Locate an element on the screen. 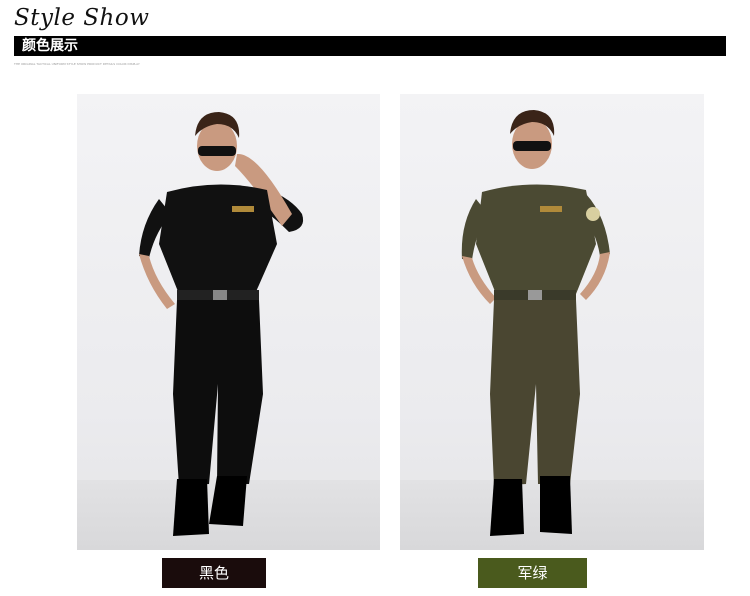  color-tag-army-green: 军绿 is located at coordinates (532, 573).